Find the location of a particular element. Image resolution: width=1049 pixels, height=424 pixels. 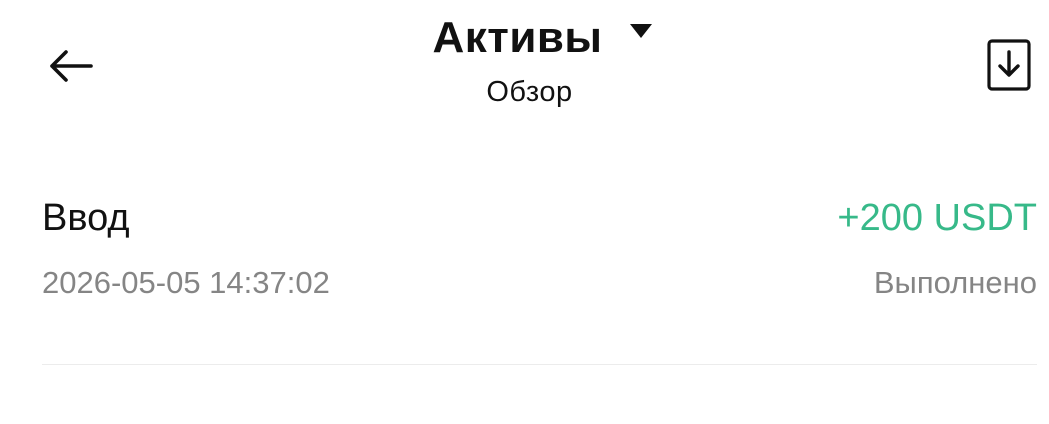

download-icon is located at coordinates (1009, 67).